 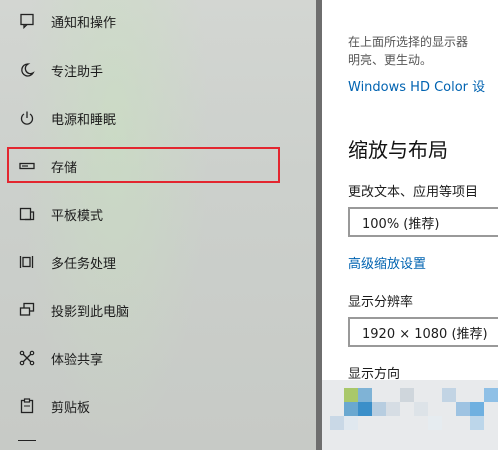 I want to click on sidebar-item-label: 专注助手, so click(x=77, y=72).